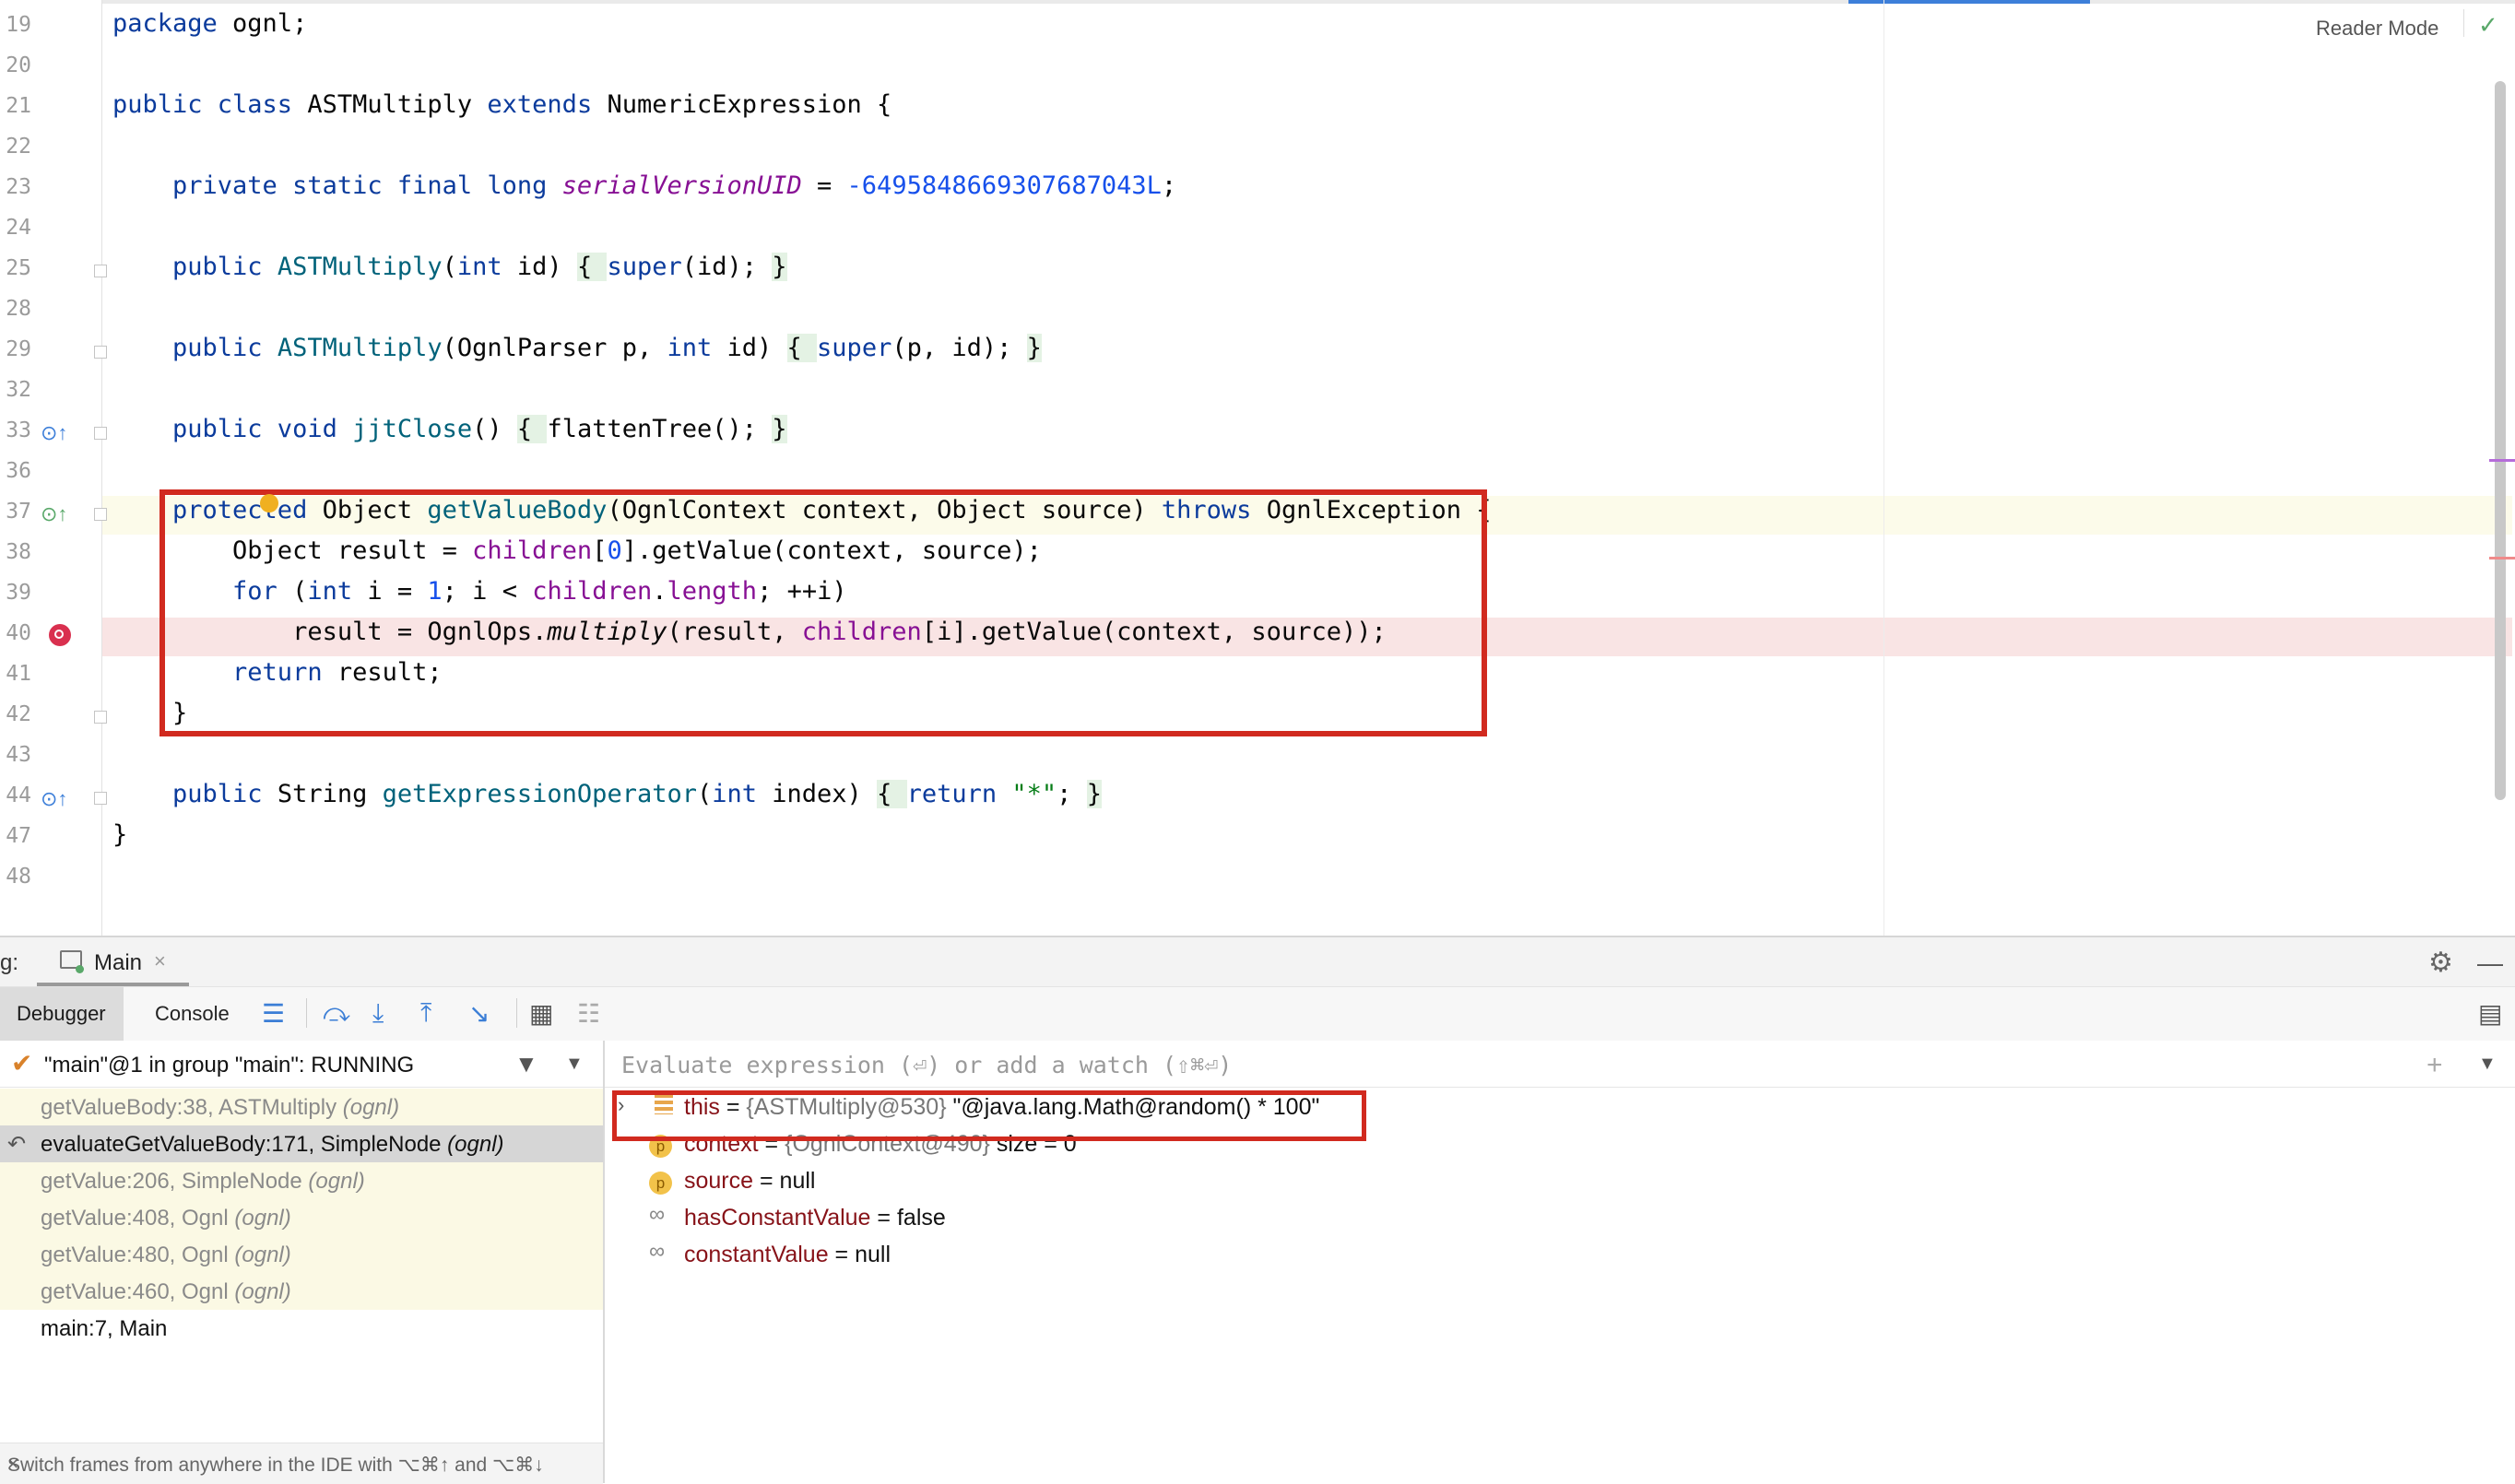 Image resolution: width=2515 pixels, height=1484 pixels. I want to click on code-token: "*", so click(1034, 794).